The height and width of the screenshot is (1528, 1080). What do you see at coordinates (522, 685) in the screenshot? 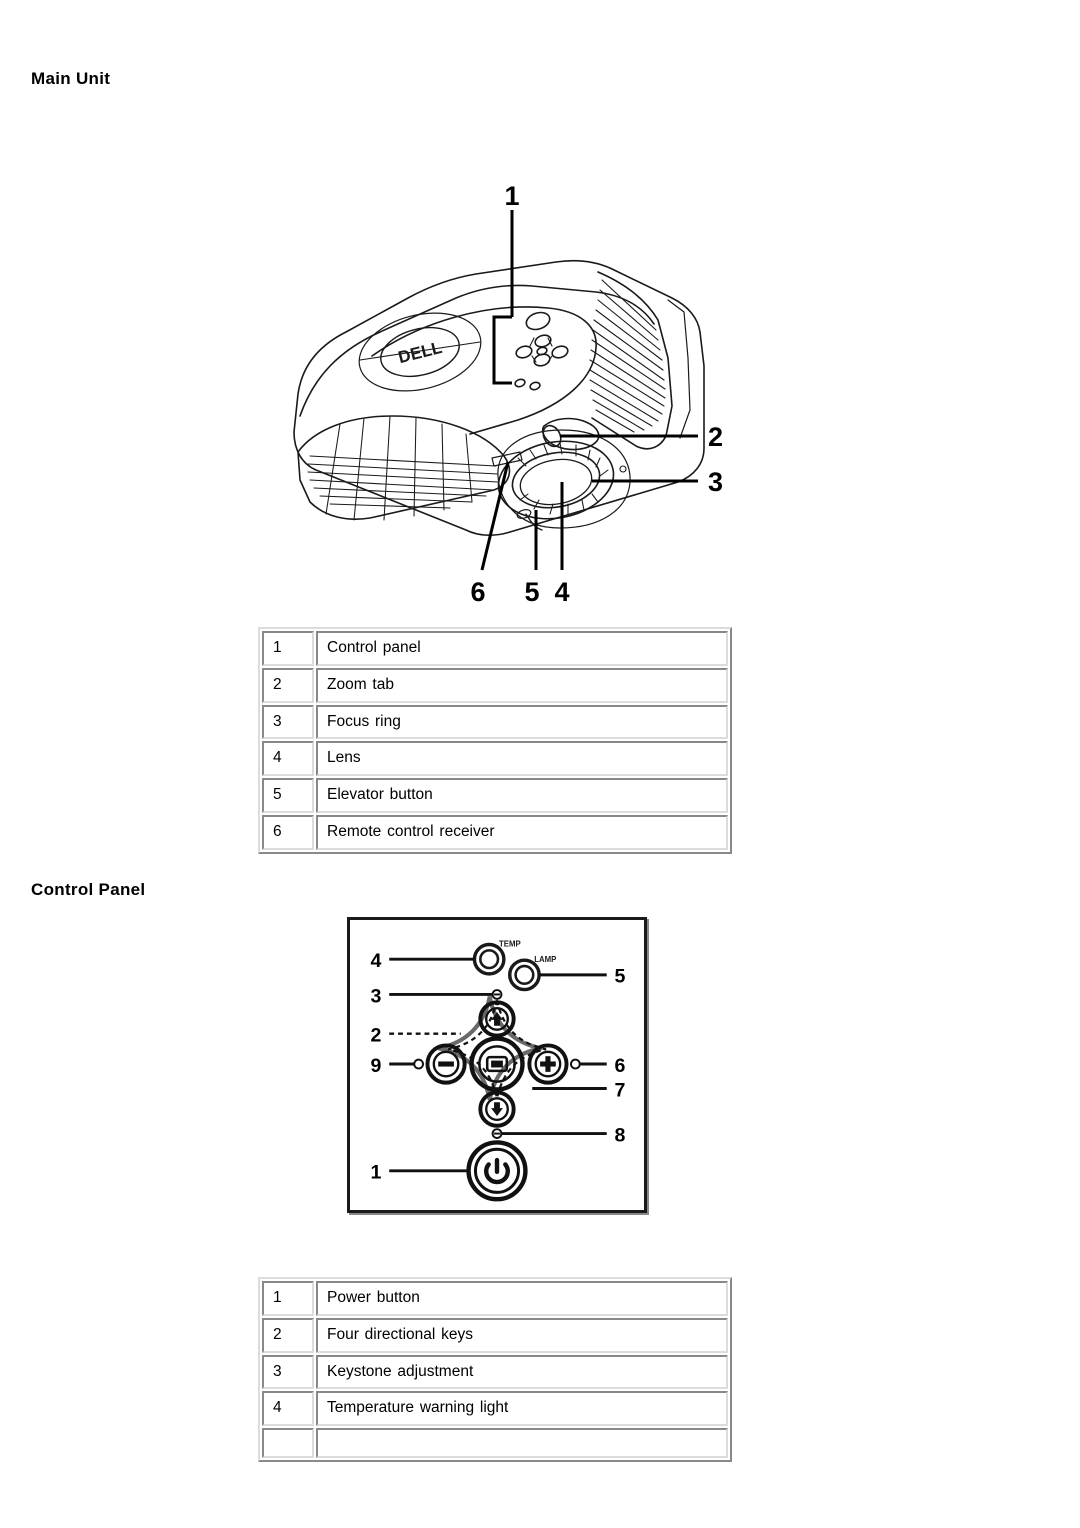
I see `row-label: Zoom tab` at bounding box center [522, 685].